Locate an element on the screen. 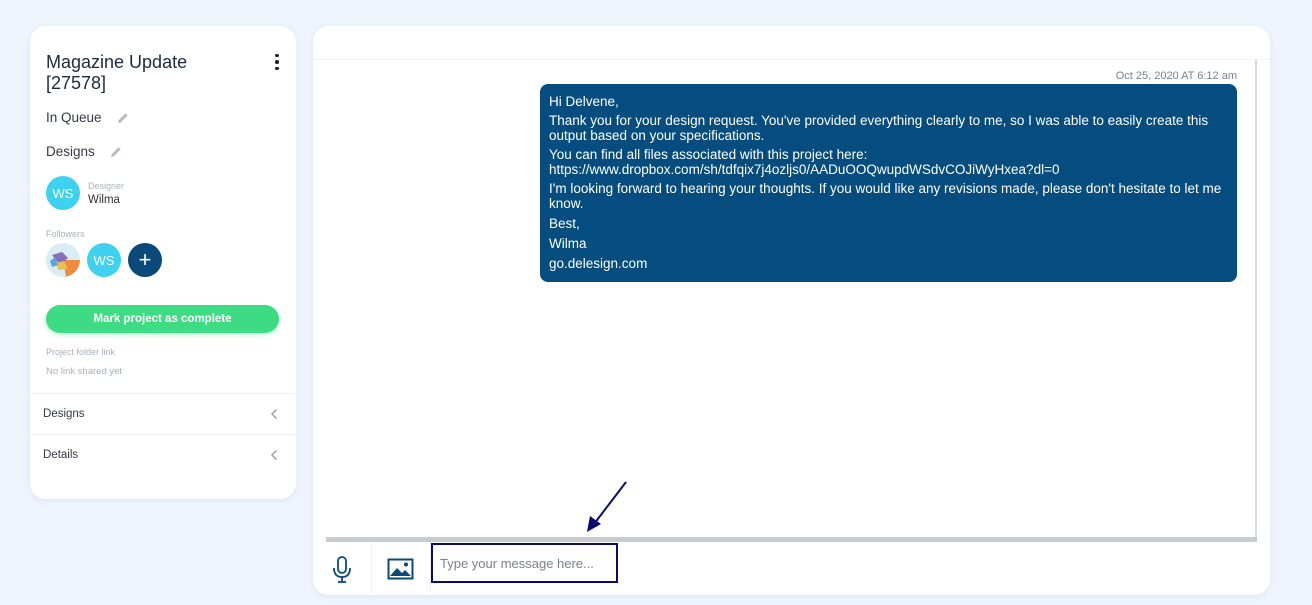 Image resolution: width=1312 pixels, height=605 pixels. message-line: Best, is located at coordinates (564, 223).